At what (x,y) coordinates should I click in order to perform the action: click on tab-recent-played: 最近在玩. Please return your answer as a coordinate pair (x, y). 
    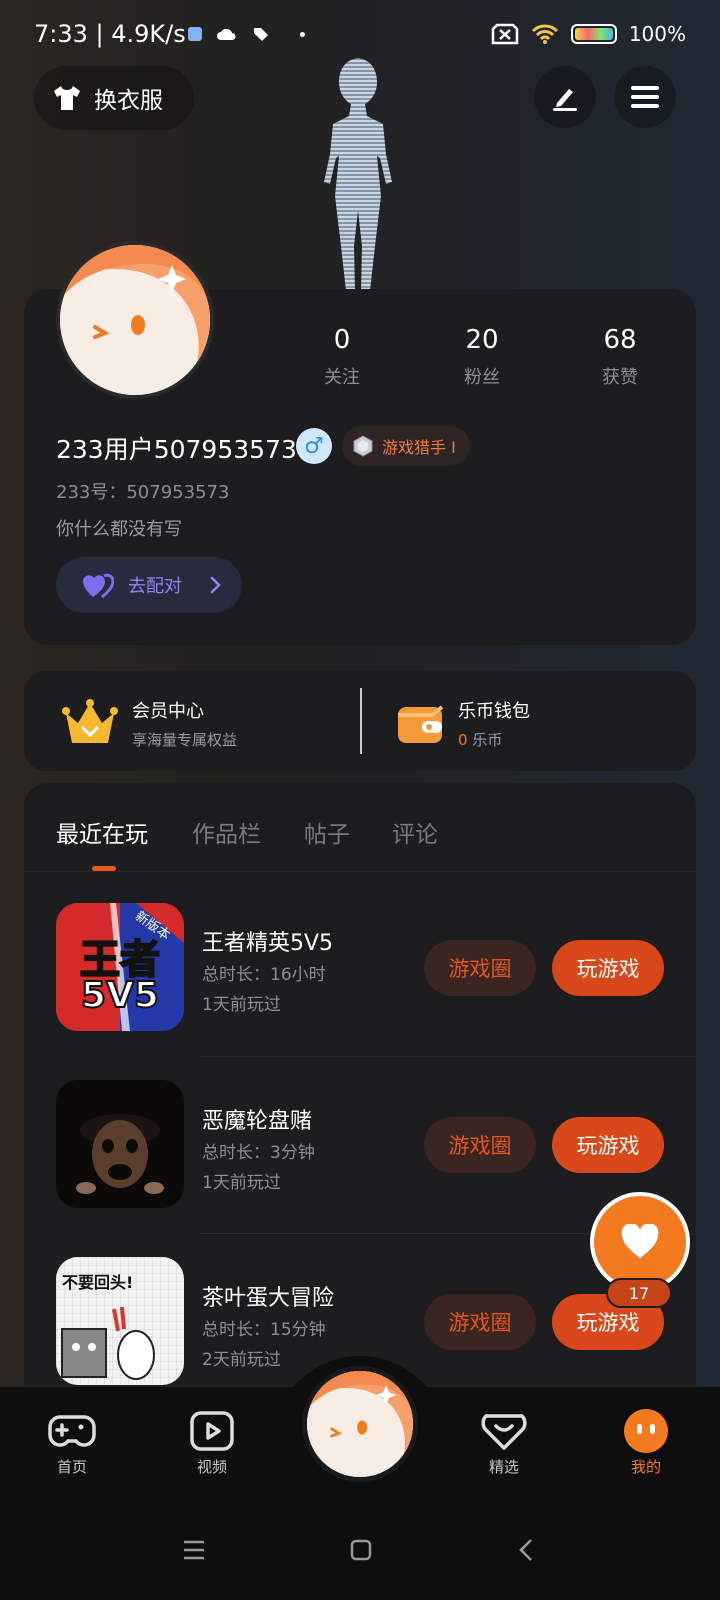
    Looking at the image, I should click on (102, 832).